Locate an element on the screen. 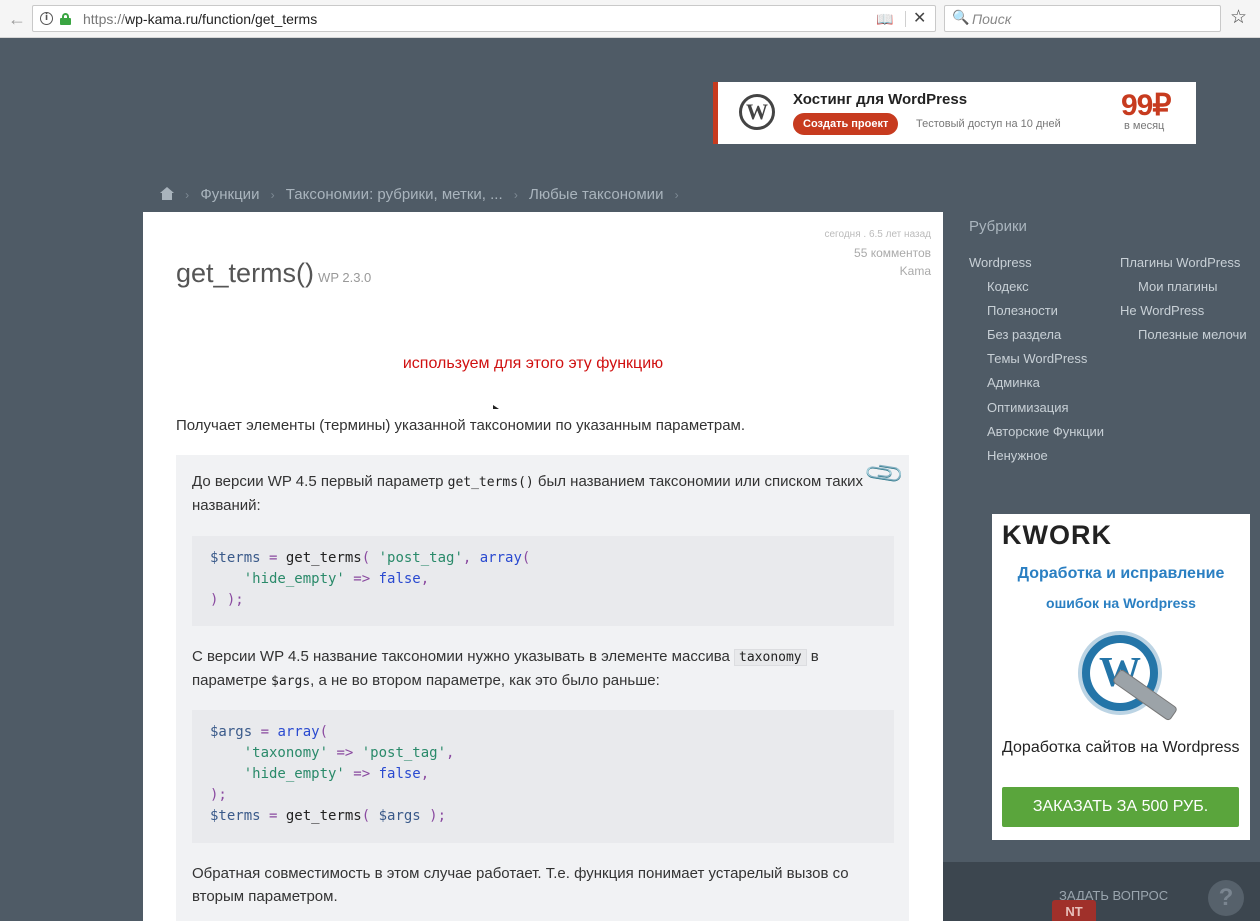  mouse-cursor-icon is located at coordinates (496, 407).